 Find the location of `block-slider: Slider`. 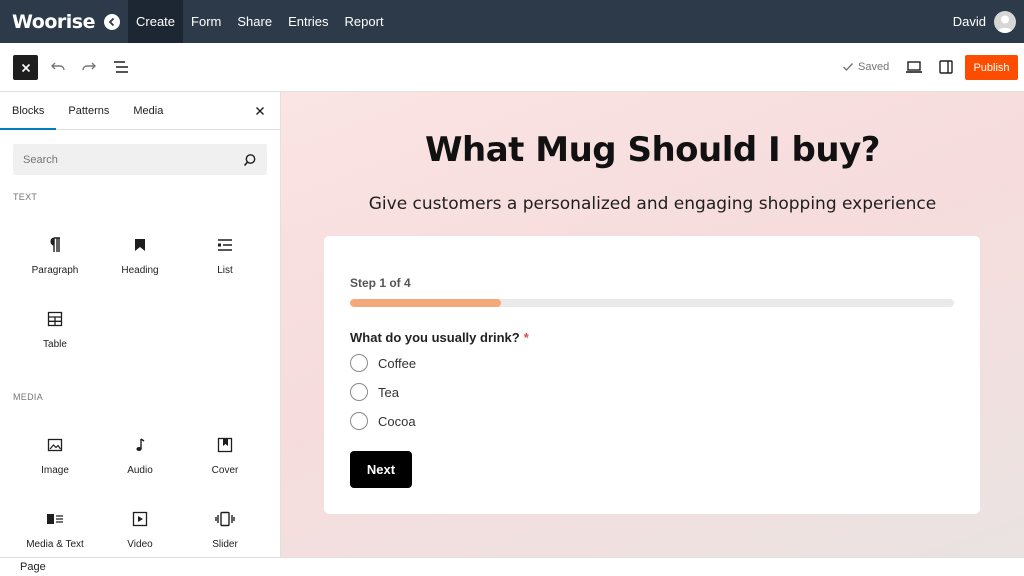

block-slider: Slider is located at coordinates (225, 529).